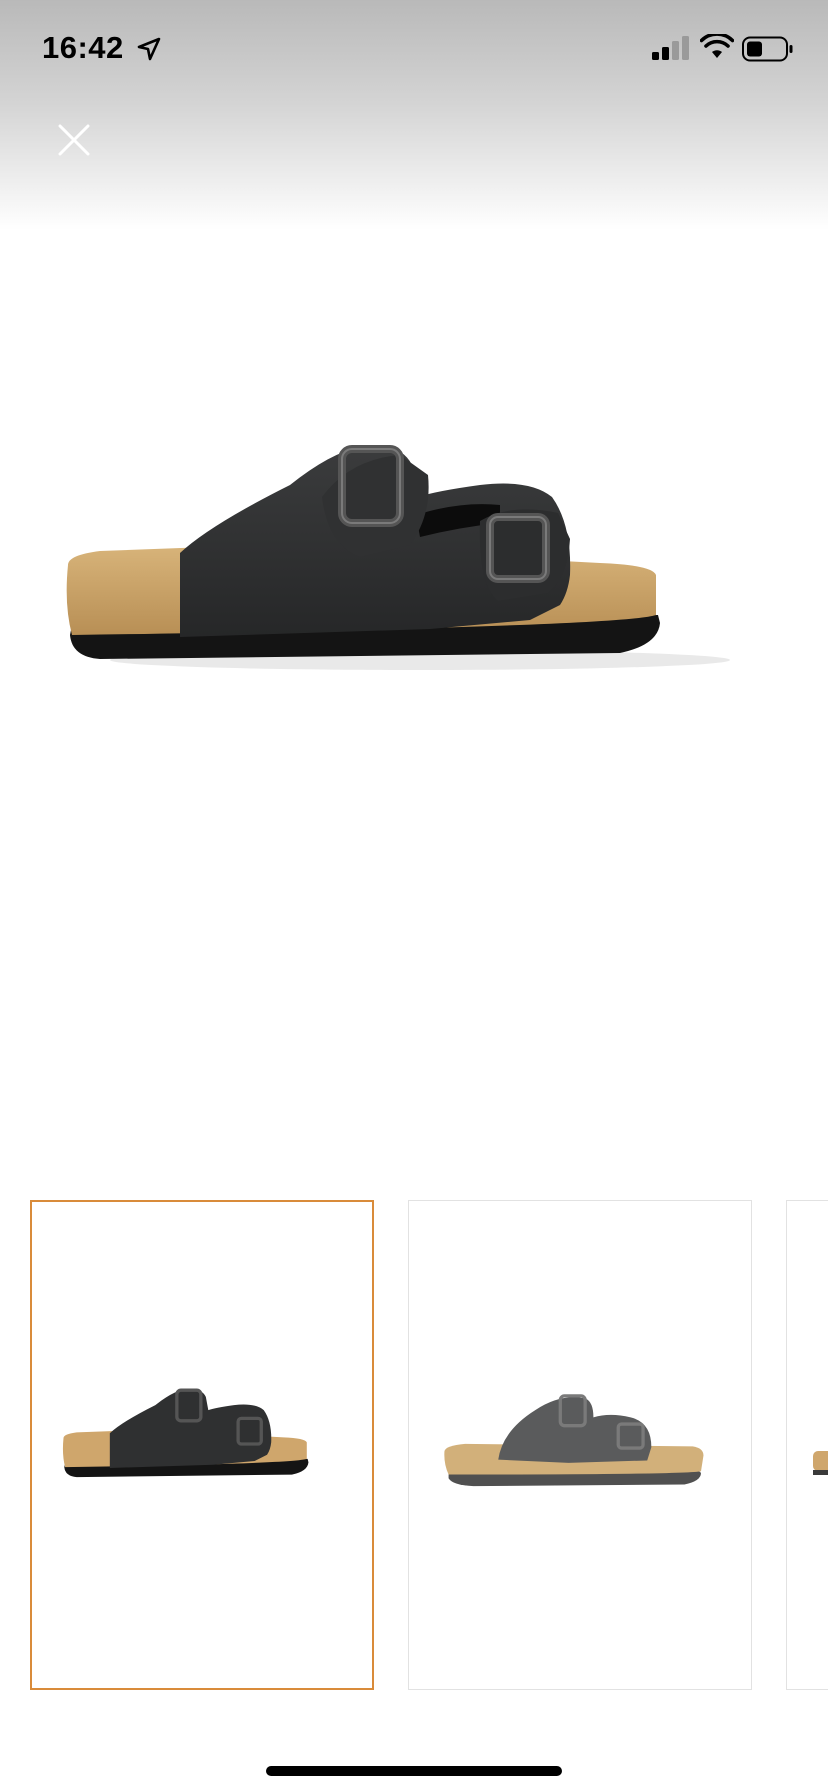 Image resolution: width=828 pixels, height=1792 pixels. I want to click on battery-icon, so click(767, 49).